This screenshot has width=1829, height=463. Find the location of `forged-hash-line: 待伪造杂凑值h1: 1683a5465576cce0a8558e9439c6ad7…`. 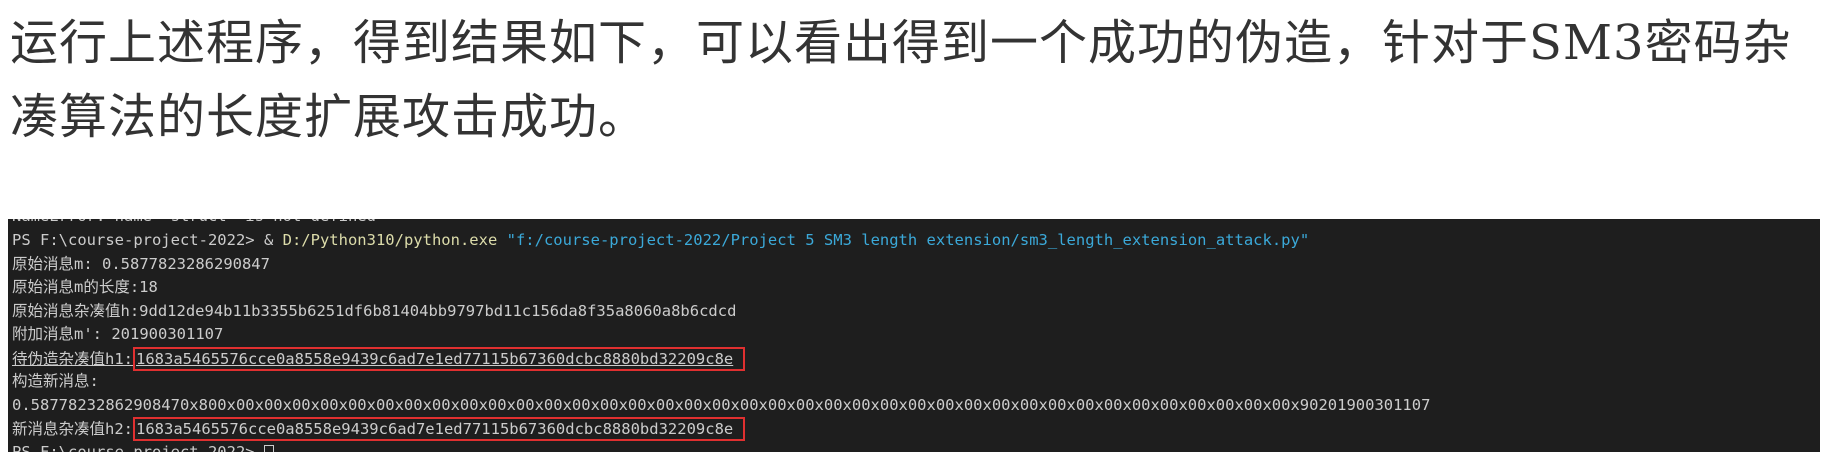

forged-hash-line: 待伪造杂凑值h1: 1683a5465576cce0a8558e9439c6ad7… is located at coordinates (379, 359).